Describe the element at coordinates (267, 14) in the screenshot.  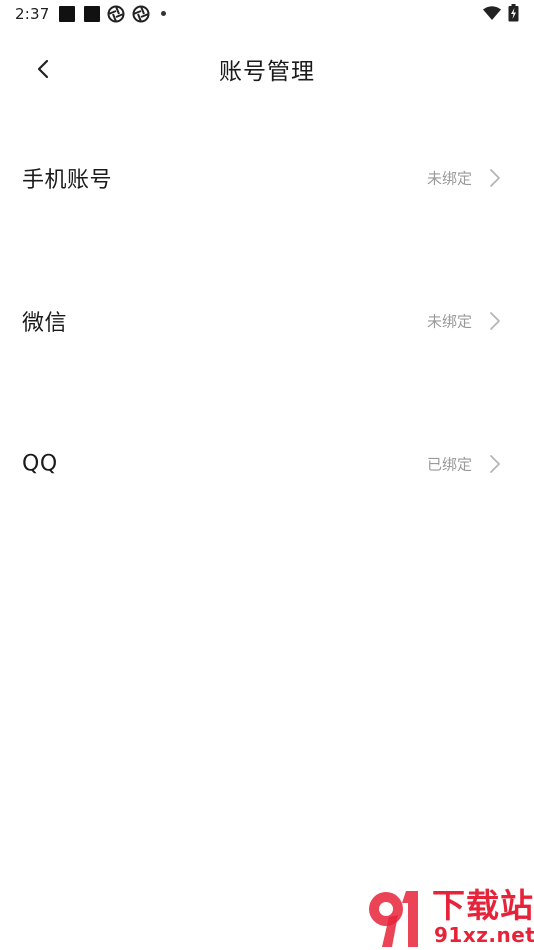
I see `status-bar: 2:37` at that location.